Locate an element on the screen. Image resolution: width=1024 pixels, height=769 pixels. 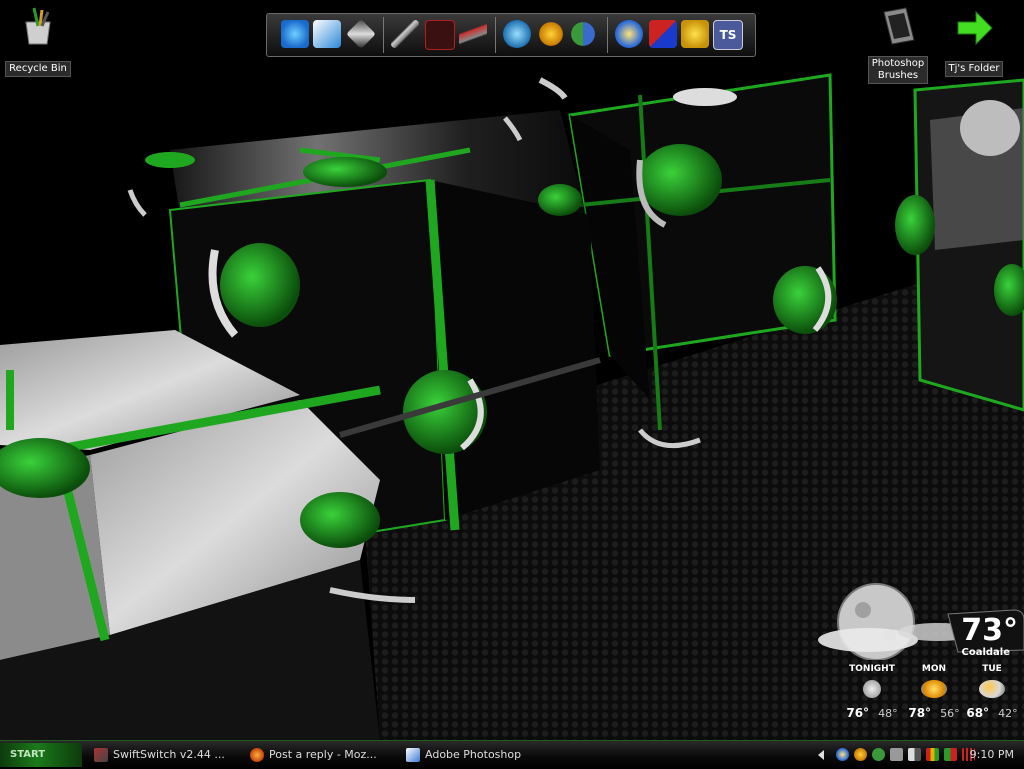
forecast-low: 48° is located at coordinates (888, 713).